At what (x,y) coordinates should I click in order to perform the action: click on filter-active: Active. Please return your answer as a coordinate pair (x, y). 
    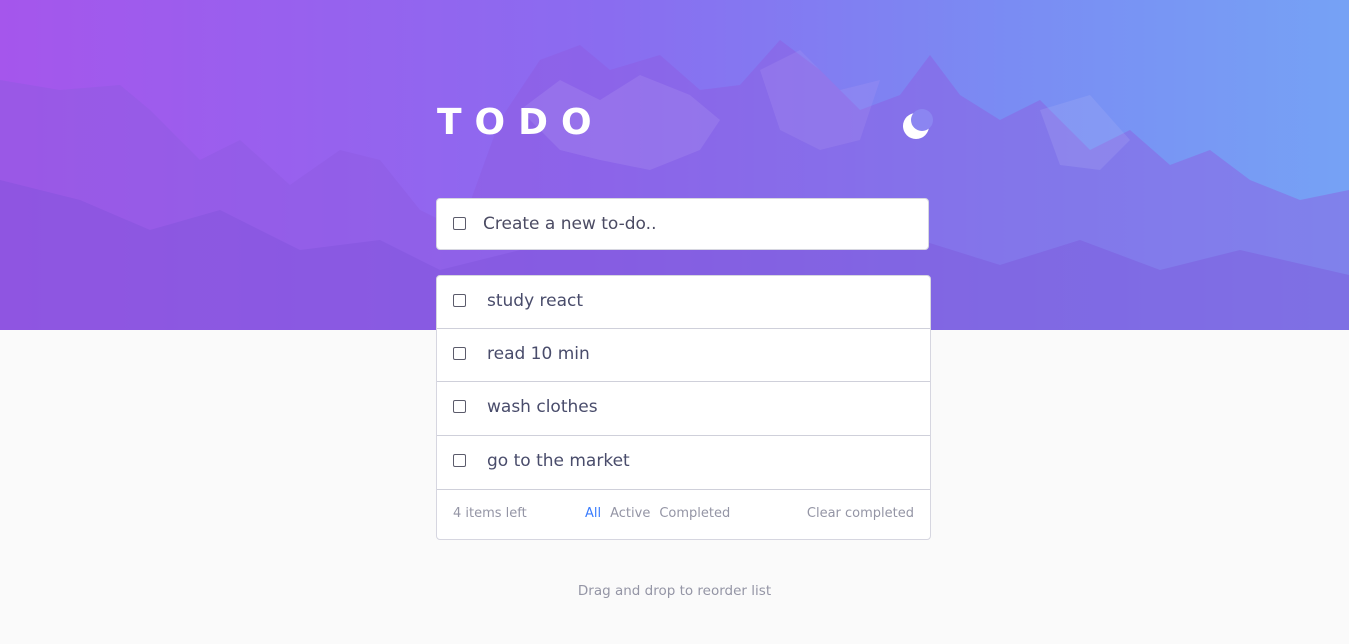
    Looking at the image, I should click on (630, 513).